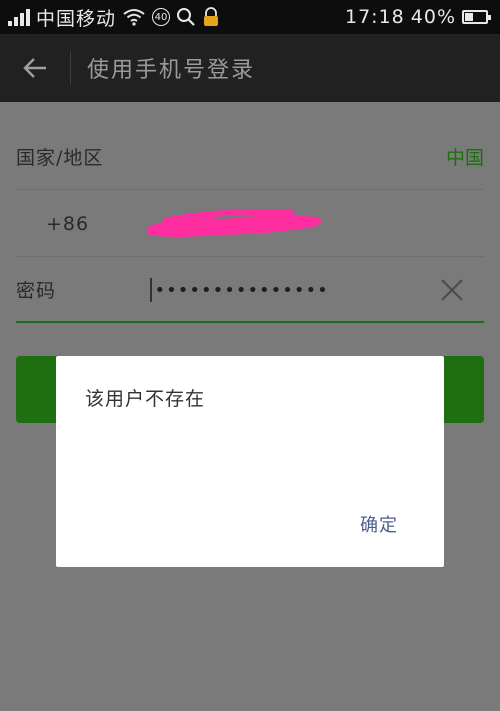  What do you see at coordinates (70, 68) in the screenshot?
I see `title-divider` at bounding box center [70, 68].